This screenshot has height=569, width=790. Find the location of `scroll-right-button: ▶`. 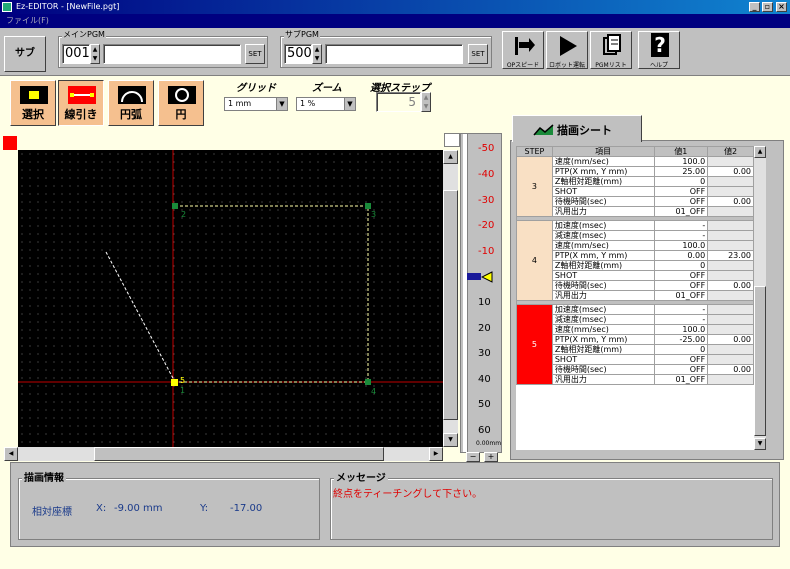

scroll-right-button: ▶ is located at coordinates (436, 454).